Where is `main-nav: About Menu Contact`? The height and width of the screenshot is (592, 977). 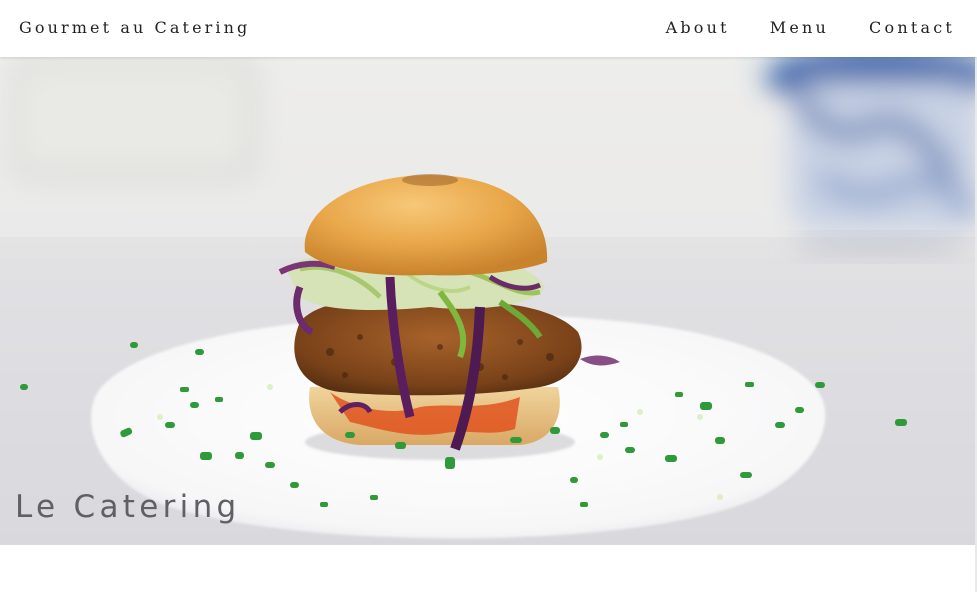
main-nav: About Menu Contact is located at coordinates (810, 27).